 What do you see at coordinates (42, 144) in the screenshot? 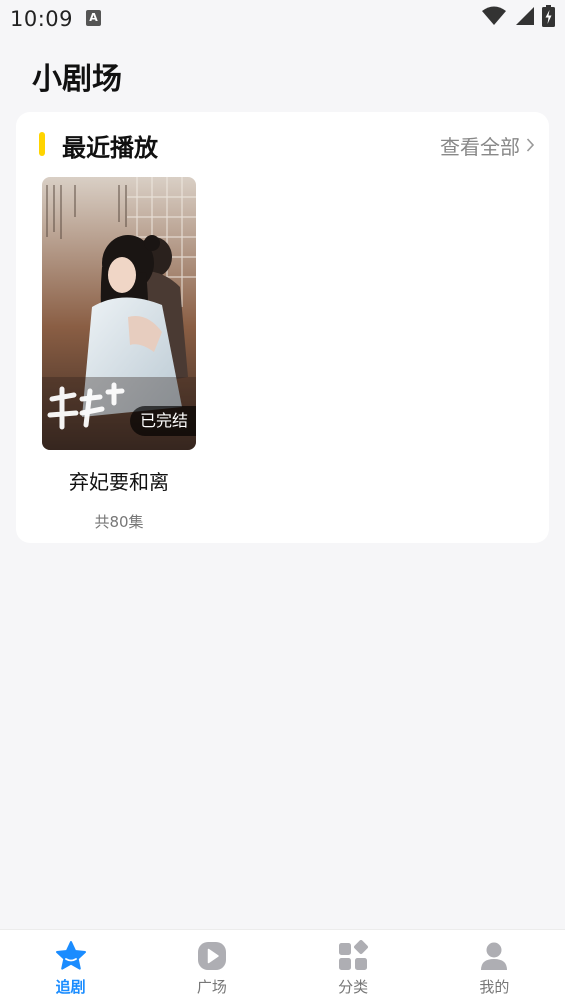
I see `section-accent-bar` at bounding box center [42, 144].